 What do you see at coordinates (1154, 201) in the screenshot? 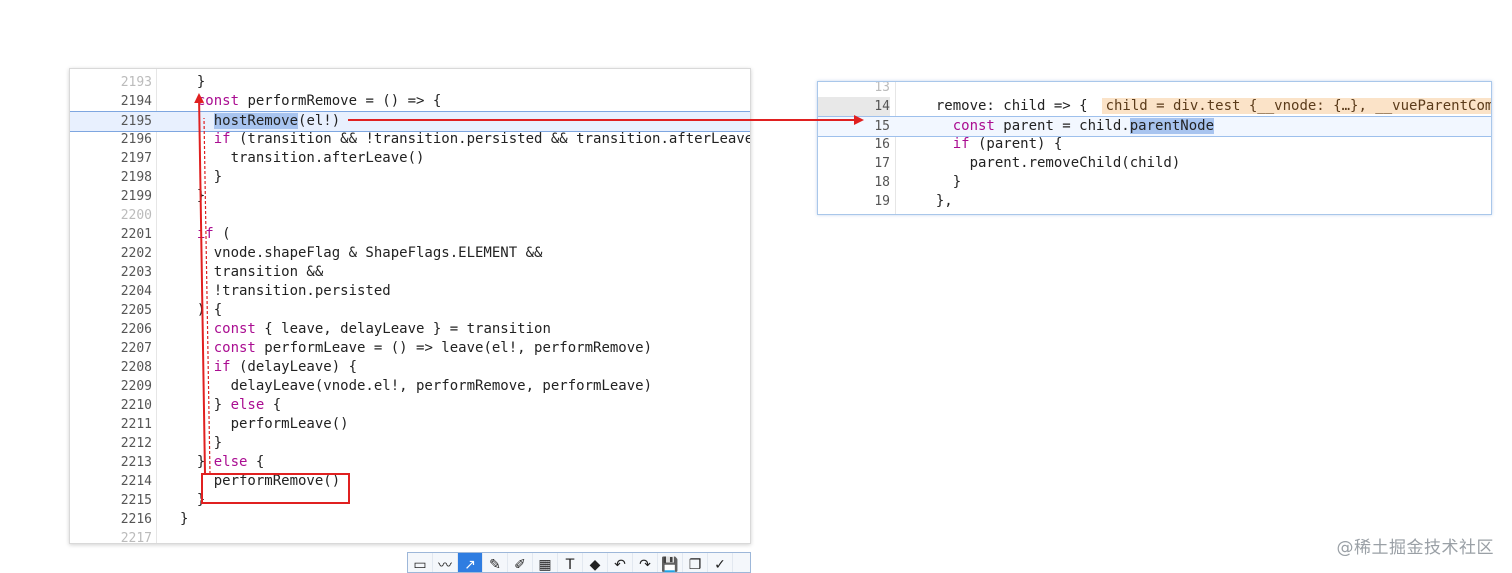
I see `code-line-19: 19 },` at bounding box center [1154, 201].